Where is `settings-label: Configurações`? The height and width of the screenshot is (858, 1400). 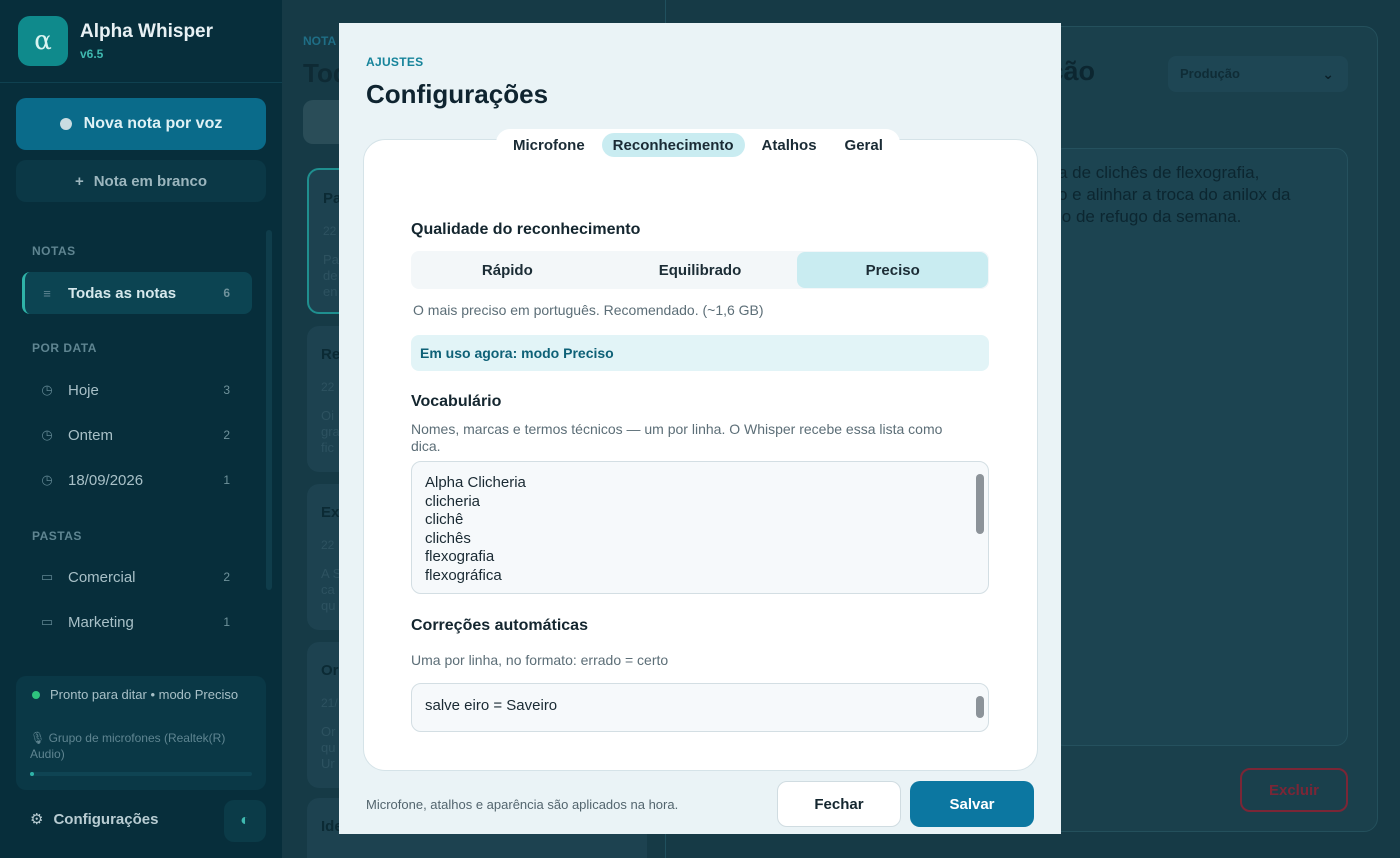
settings-label: Configurações is located at coordinates (106, 819).